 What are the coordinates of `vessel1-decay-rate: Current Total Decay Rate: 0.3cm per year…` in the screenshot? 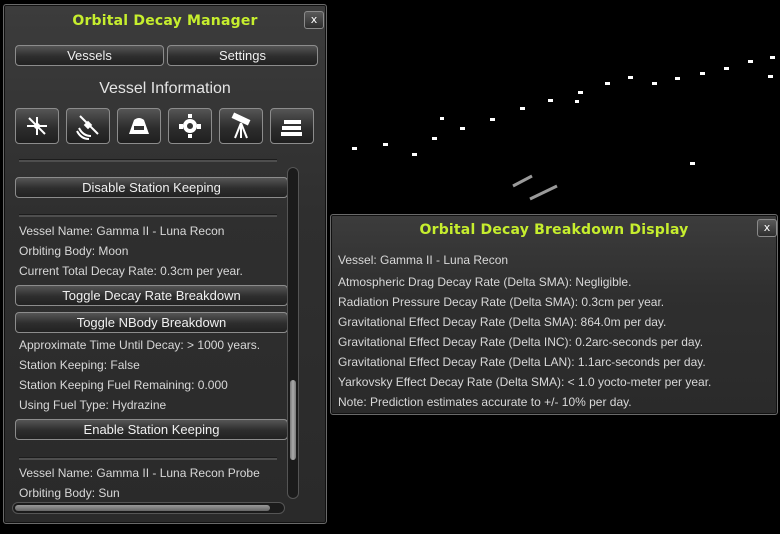 It's located at (131, 271).